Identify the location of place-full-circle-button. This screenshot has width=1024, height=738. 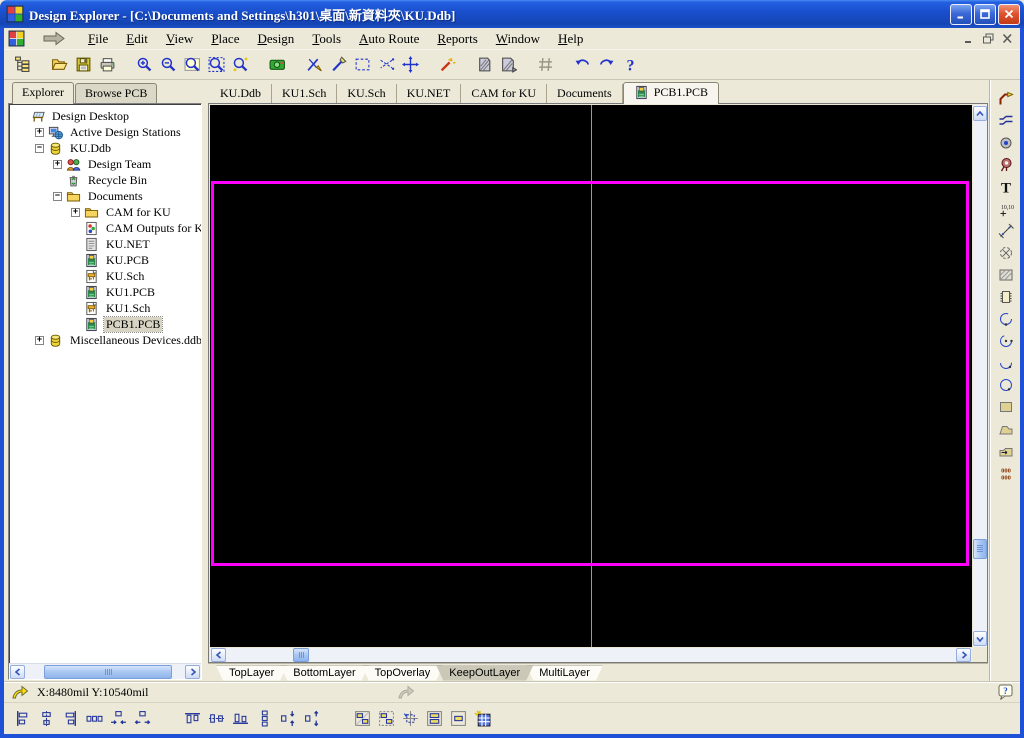
(1006, 385).